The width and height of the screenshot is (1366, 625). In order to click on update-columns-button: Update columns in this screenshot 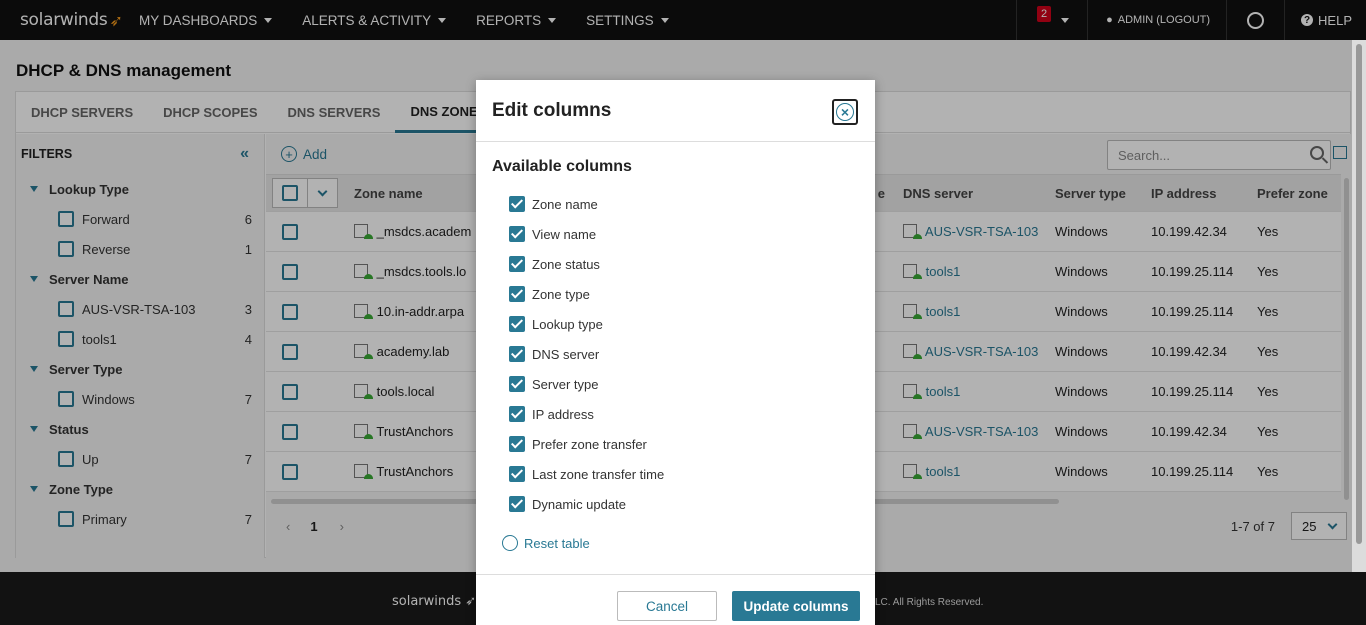, I will do `click(796, 606)`.